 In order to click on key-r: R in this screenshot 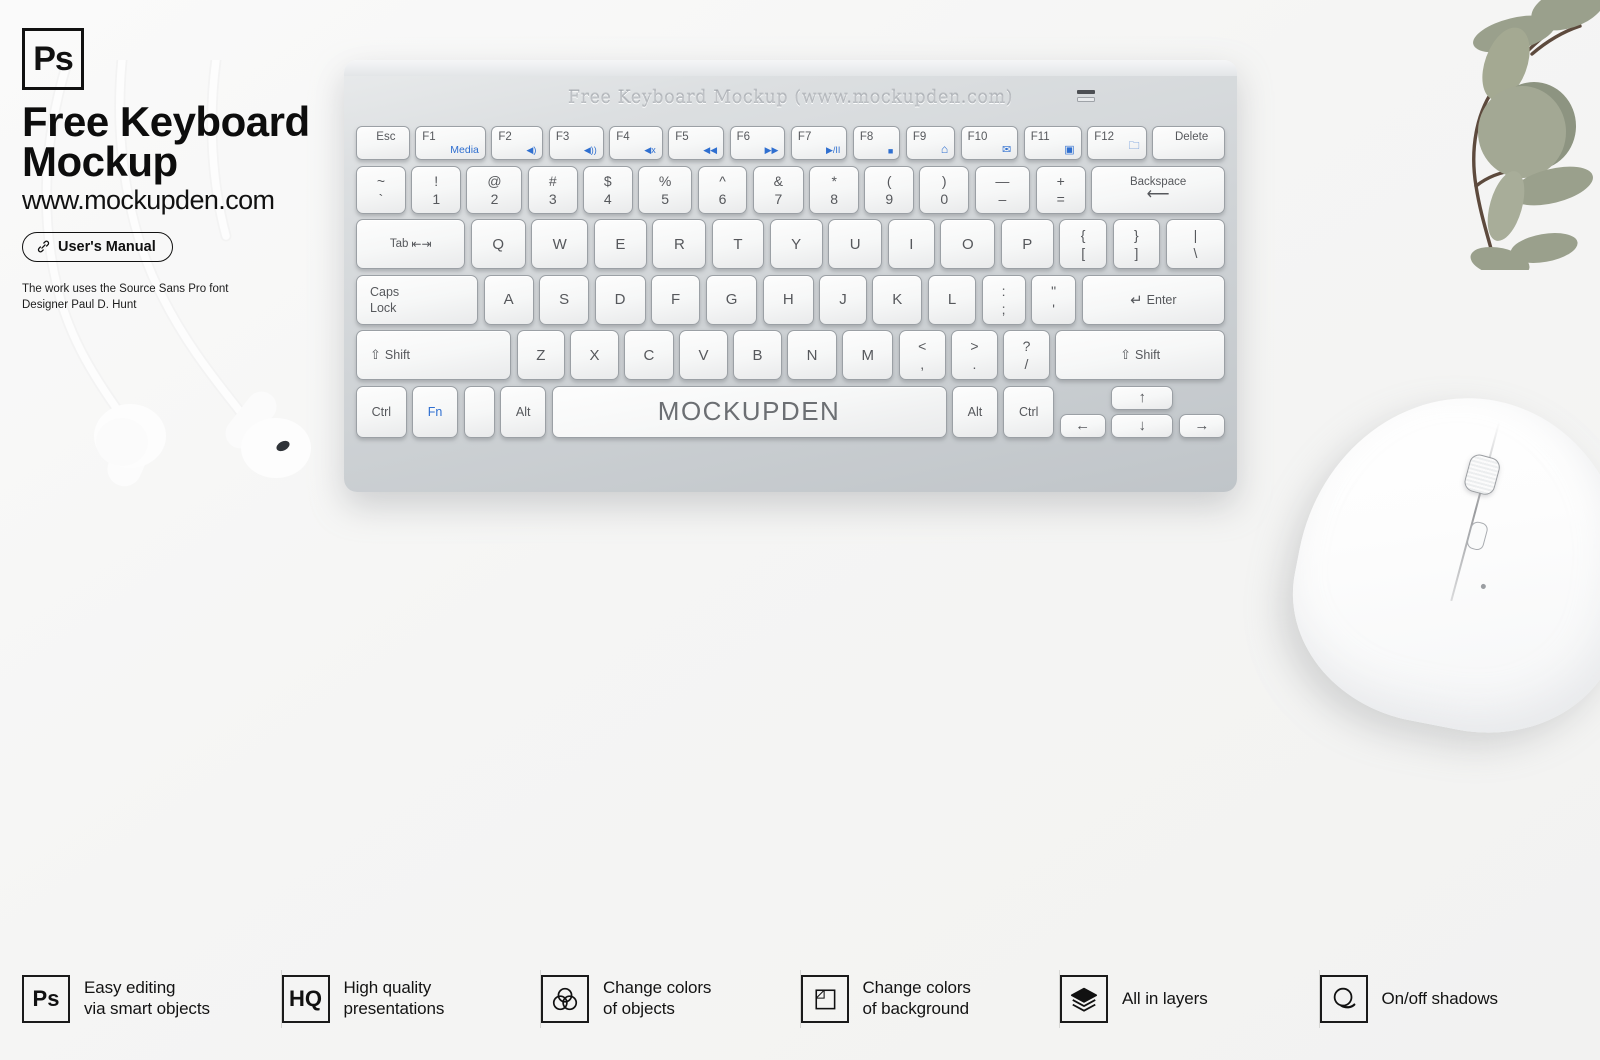, I will do `click(679, 244)`.